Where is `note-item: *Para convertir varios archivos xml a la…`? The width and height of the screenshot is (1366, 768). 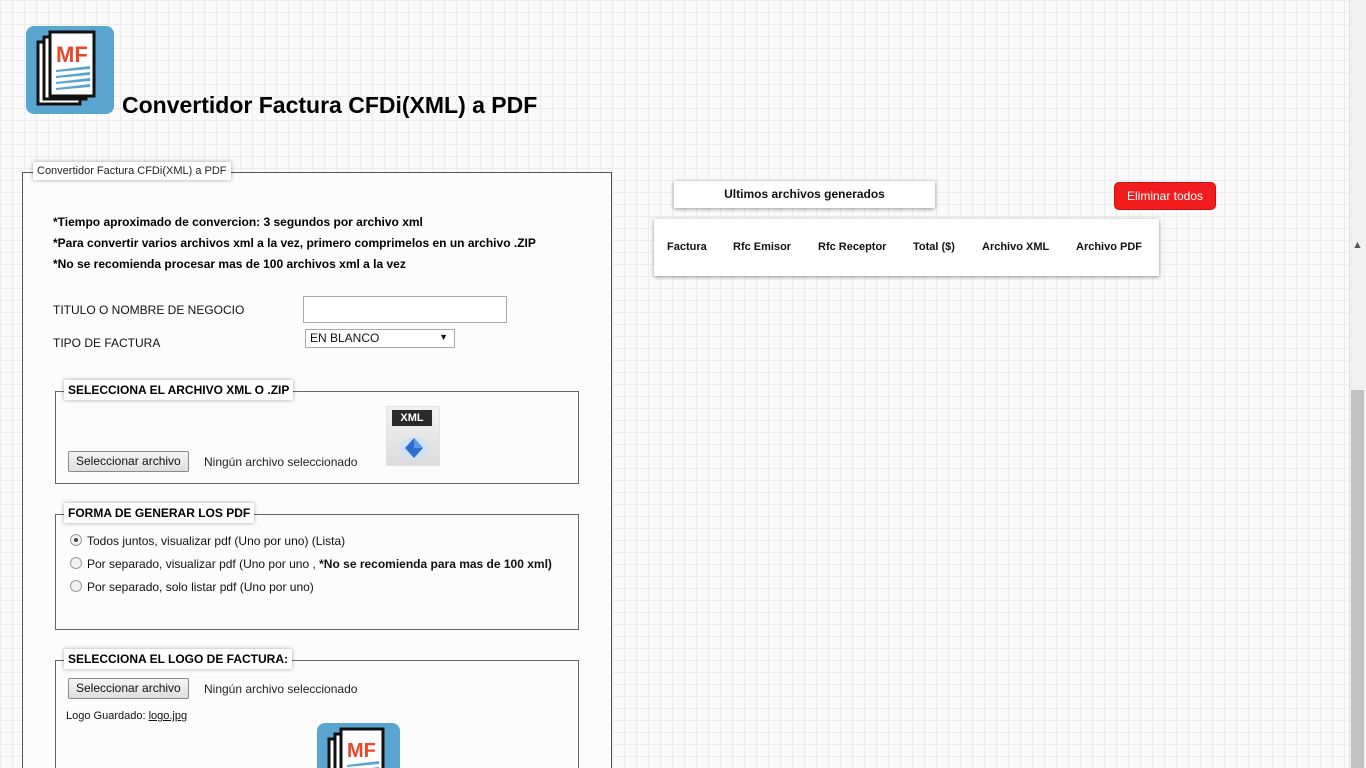
note-item: *Para convertir varios archivos xml a la… is located at coordinates (294, 243).